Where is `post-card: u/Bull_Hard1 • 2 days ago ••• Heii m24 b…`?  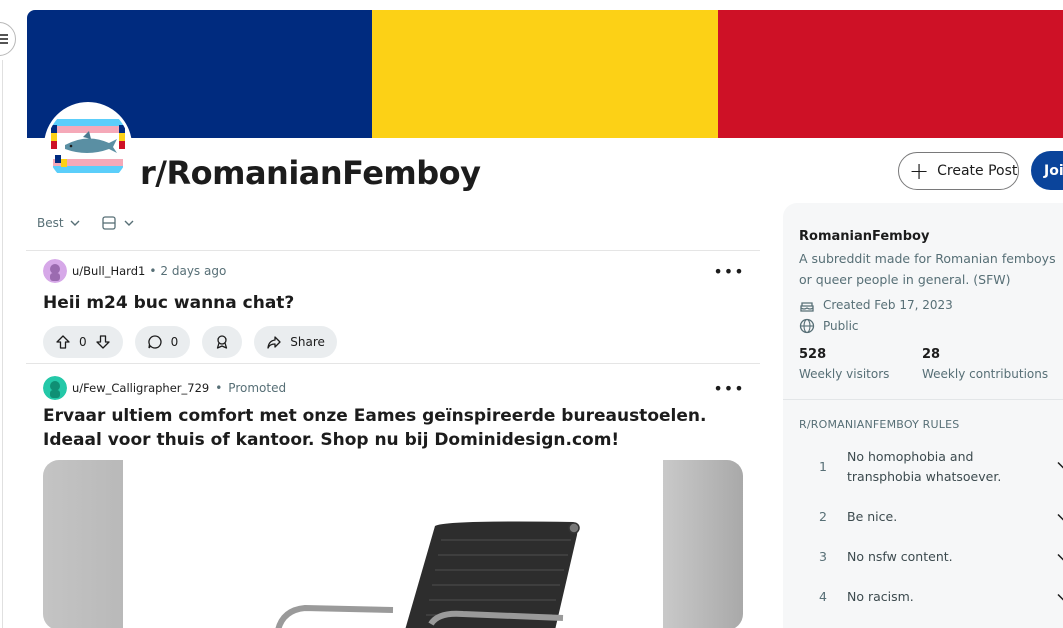 post-card: u/Bull_Hard1 • 2 days ago ••• Heii m24 b… is located at coordinates (394, 308).